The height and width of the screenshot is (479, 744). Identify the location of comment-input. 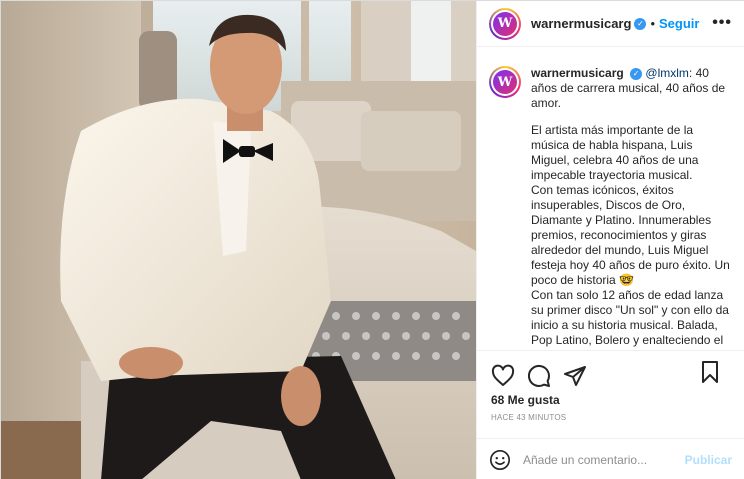
(603, 459).